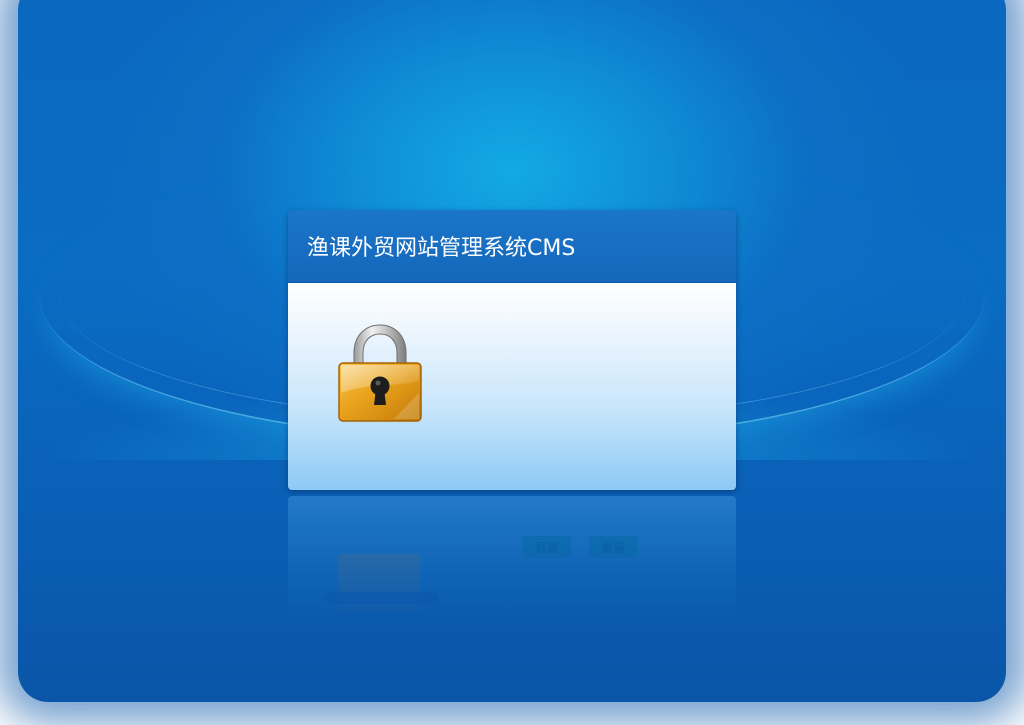 The height and width of the screenshot is (725, 1024). Describe the element at coordinates (404, 619) in the screenshot. I see `reflection-field-second` at that location.